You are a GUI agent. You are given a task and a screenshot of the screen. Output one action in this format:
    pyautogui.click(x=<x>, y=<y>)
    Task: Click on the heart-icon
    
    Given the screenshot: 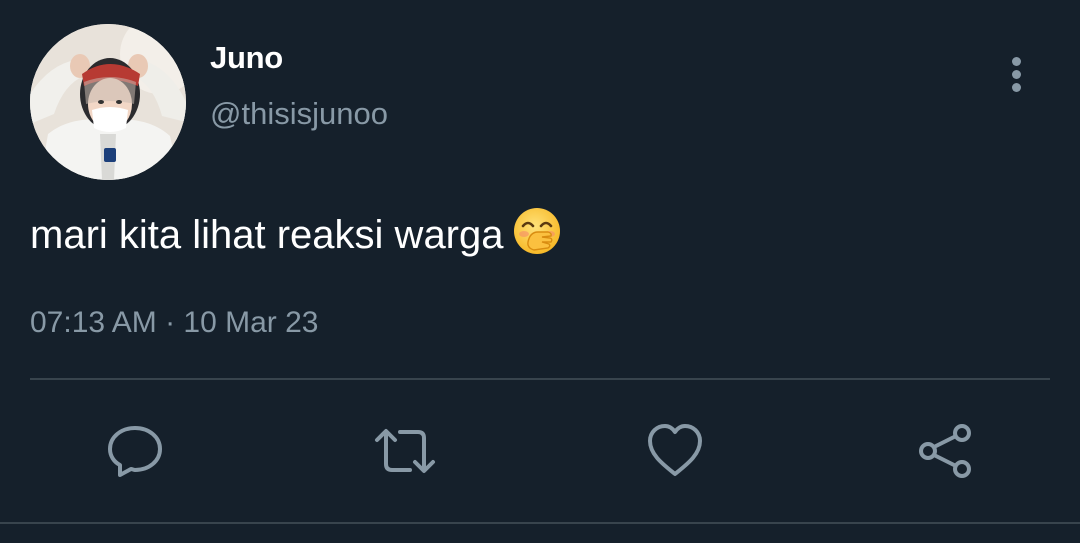 What is the action you would take?
    pyautogui.click(x=675, y=450)
    